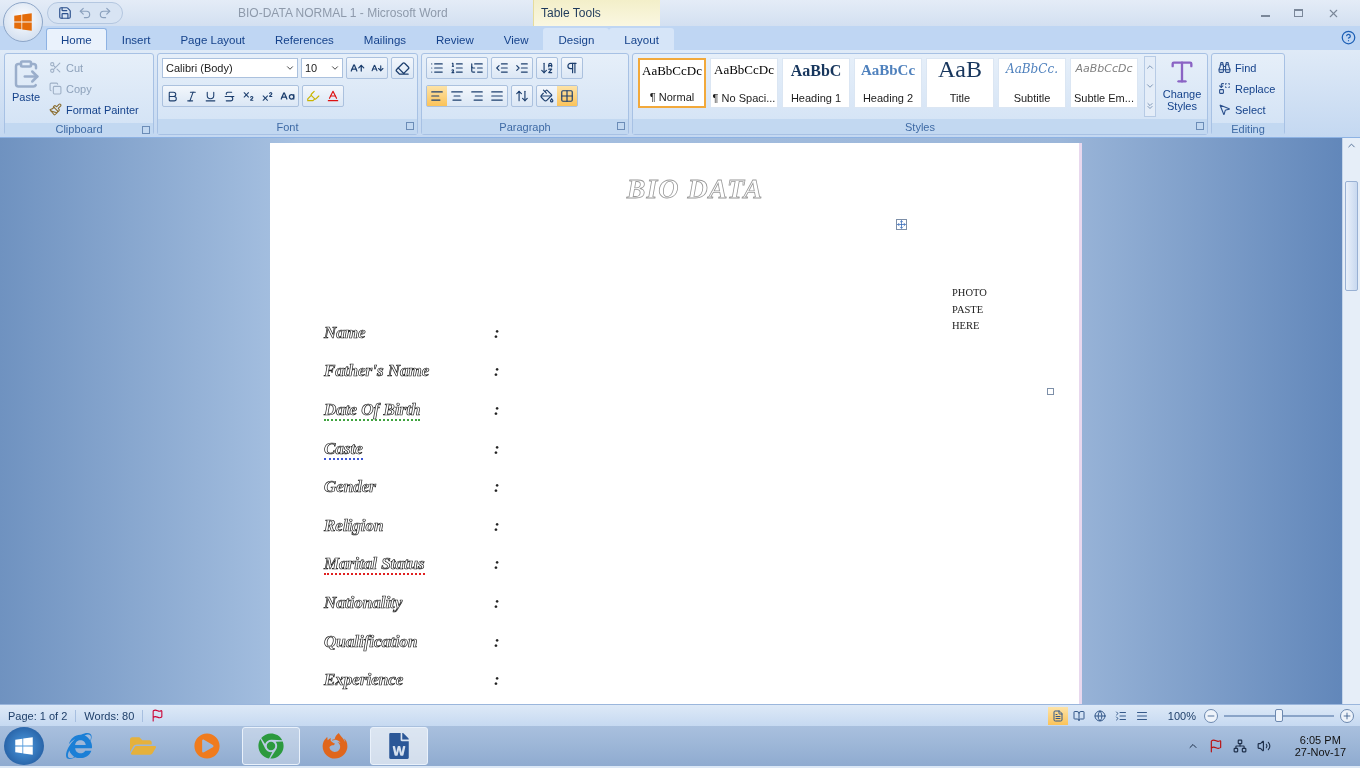 This screenshot has height=768, width=1360. What do you see at coordinates (576, 39) in the screenshot?
I see `ribbon-tab: Design` at bounding box center [576, 39].